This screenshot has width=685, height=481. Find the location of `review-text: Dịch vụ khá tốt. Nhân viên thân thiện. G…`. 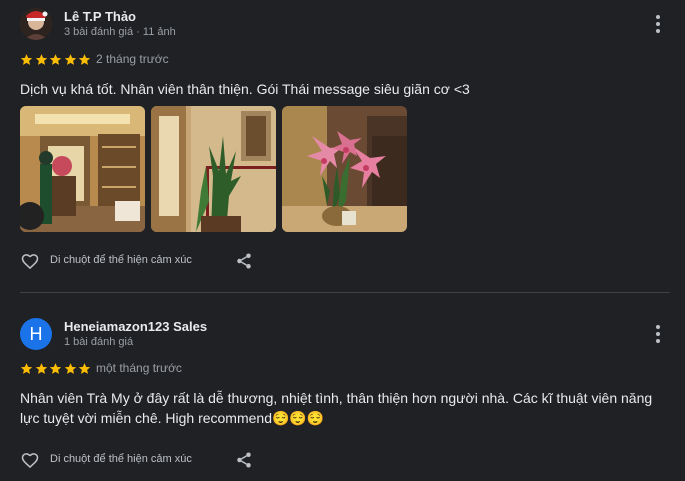

review-text: Dịch vụ khá tốt. Nhân viên thân thiện. G… is located at coordinates (245, 89).